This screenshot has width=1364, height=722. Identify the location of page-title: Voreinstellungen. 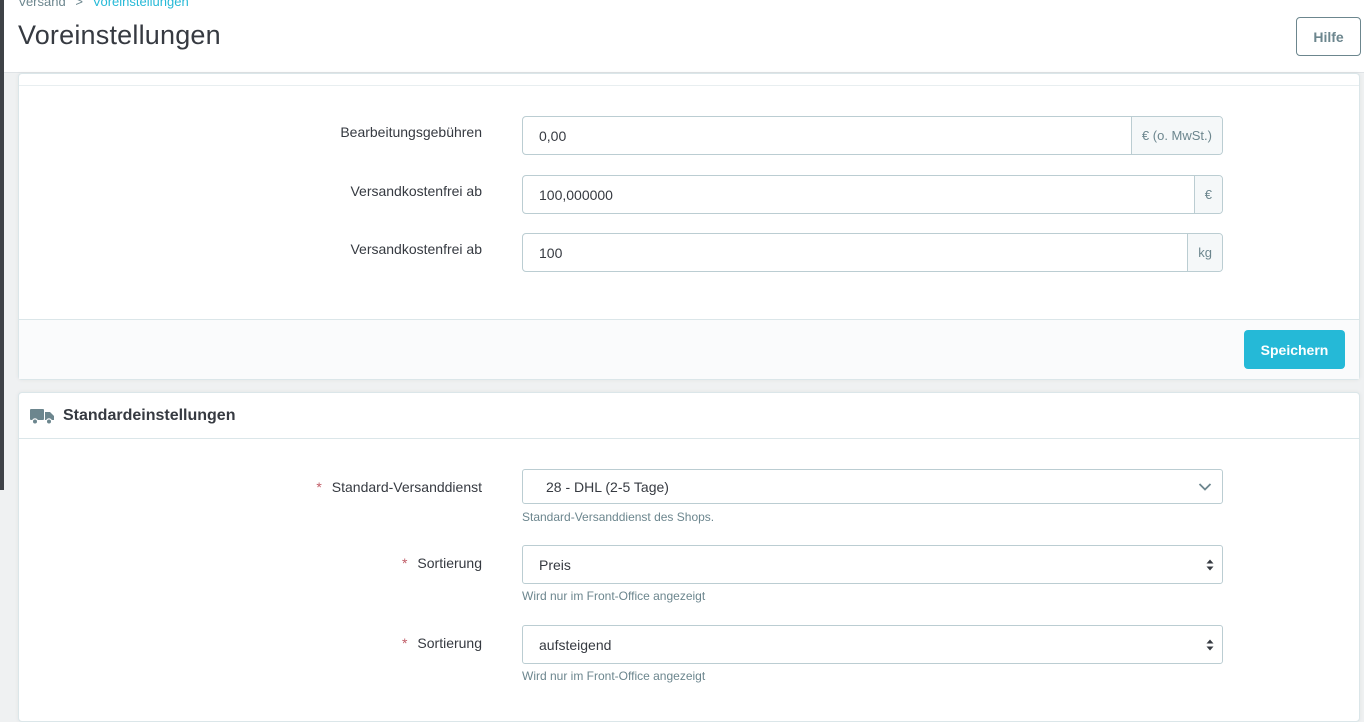
(119, 35).